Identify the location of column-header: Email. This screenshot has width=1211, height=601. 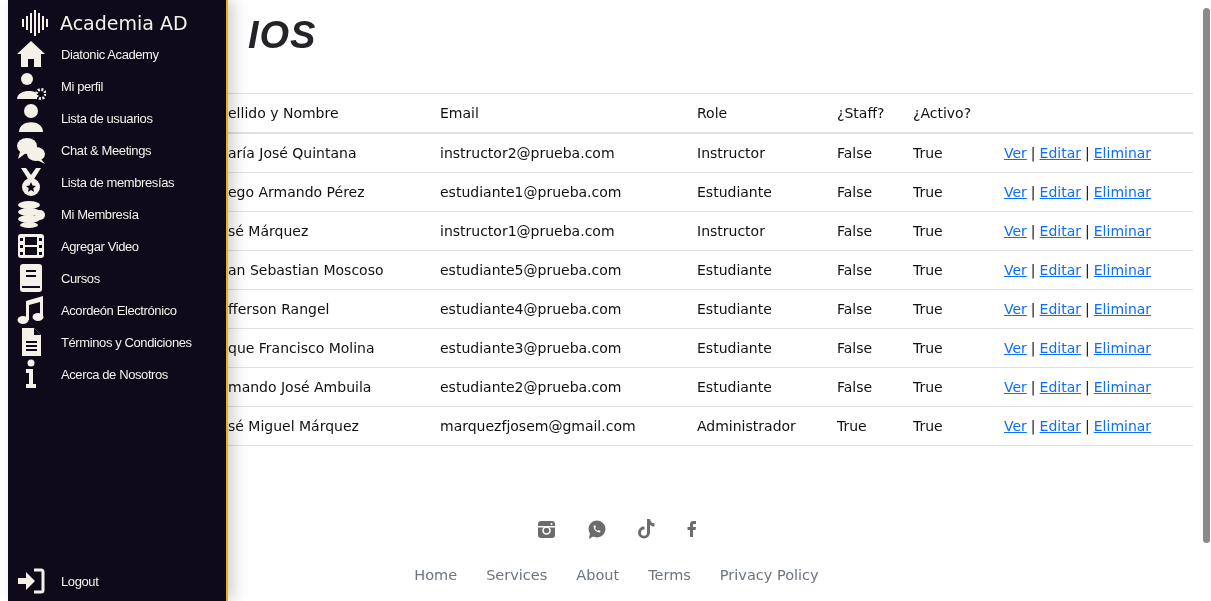
(568, 113).